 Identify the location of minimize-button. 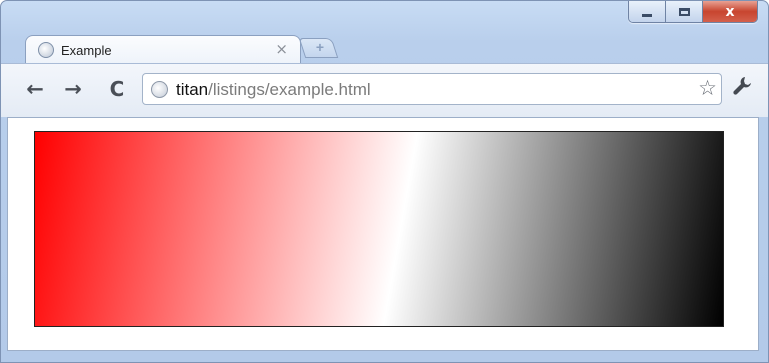
(647, 11).